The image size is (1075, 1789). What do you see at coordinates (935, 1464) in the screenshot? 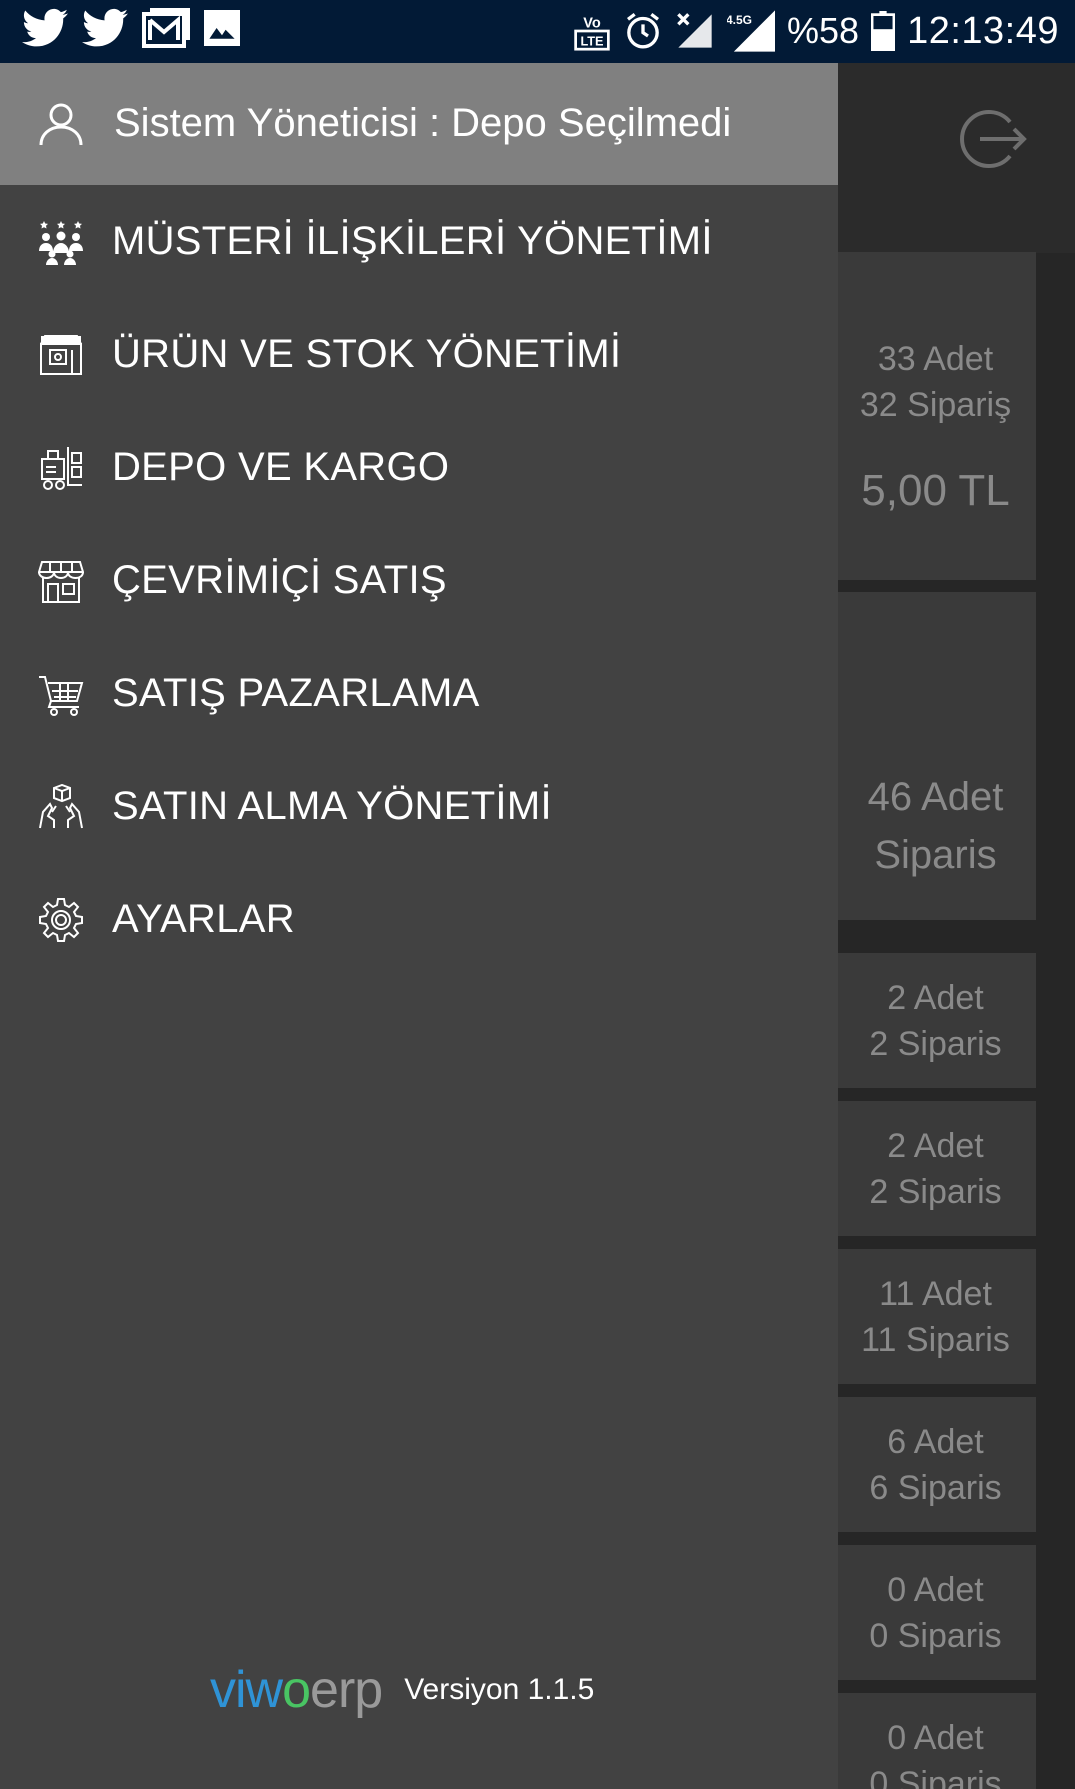
I see `summary-card: 6 Adet 6 Siparis` at bounding box center [935, 1464].